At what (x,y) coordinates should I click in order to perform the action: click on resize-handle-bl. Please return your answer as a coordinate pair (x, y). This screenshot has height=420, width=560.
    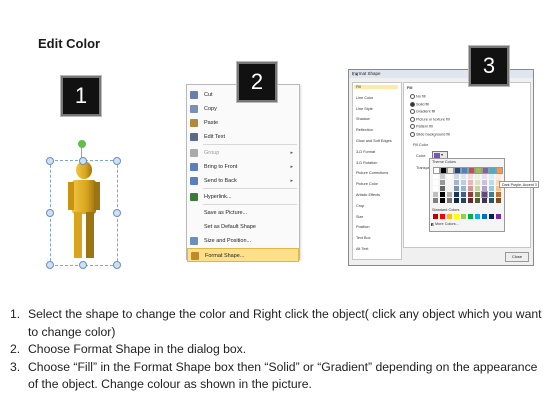
    Looking at the image, I should click on (50, 265).